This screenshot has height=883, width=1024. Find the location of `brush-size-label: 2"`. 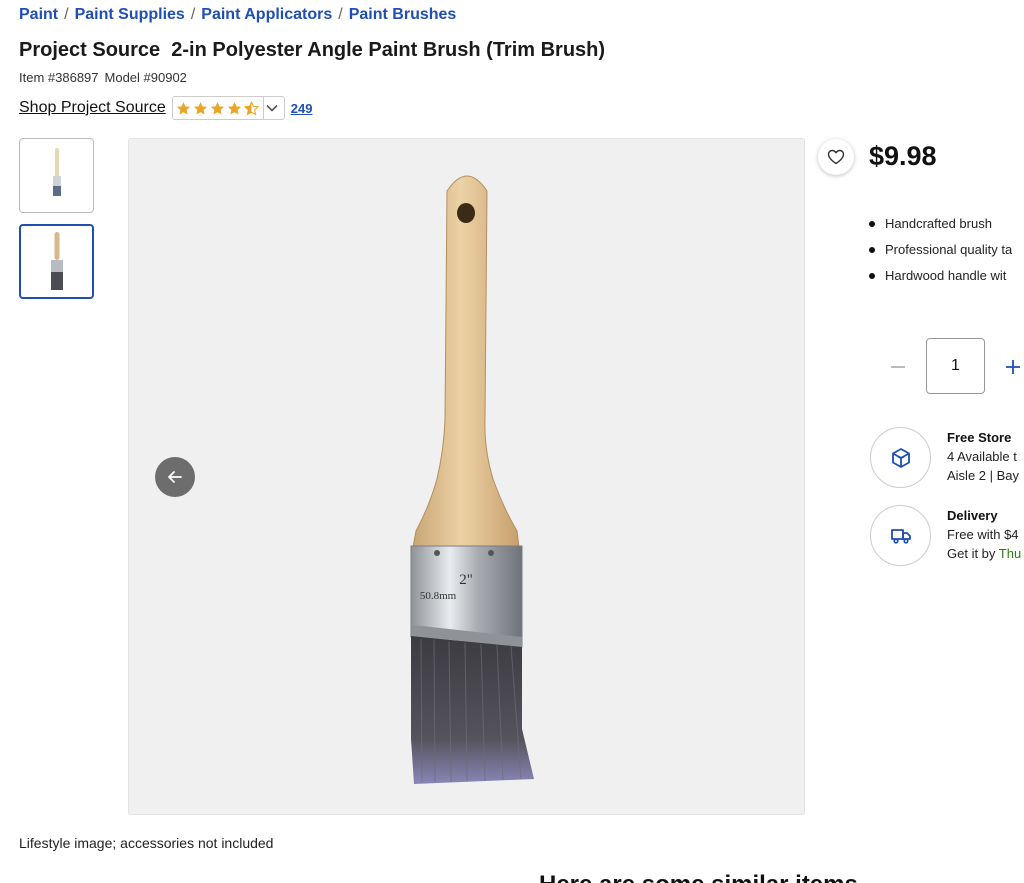

brush-size-label: 2" is located at coordinates (466, 580).